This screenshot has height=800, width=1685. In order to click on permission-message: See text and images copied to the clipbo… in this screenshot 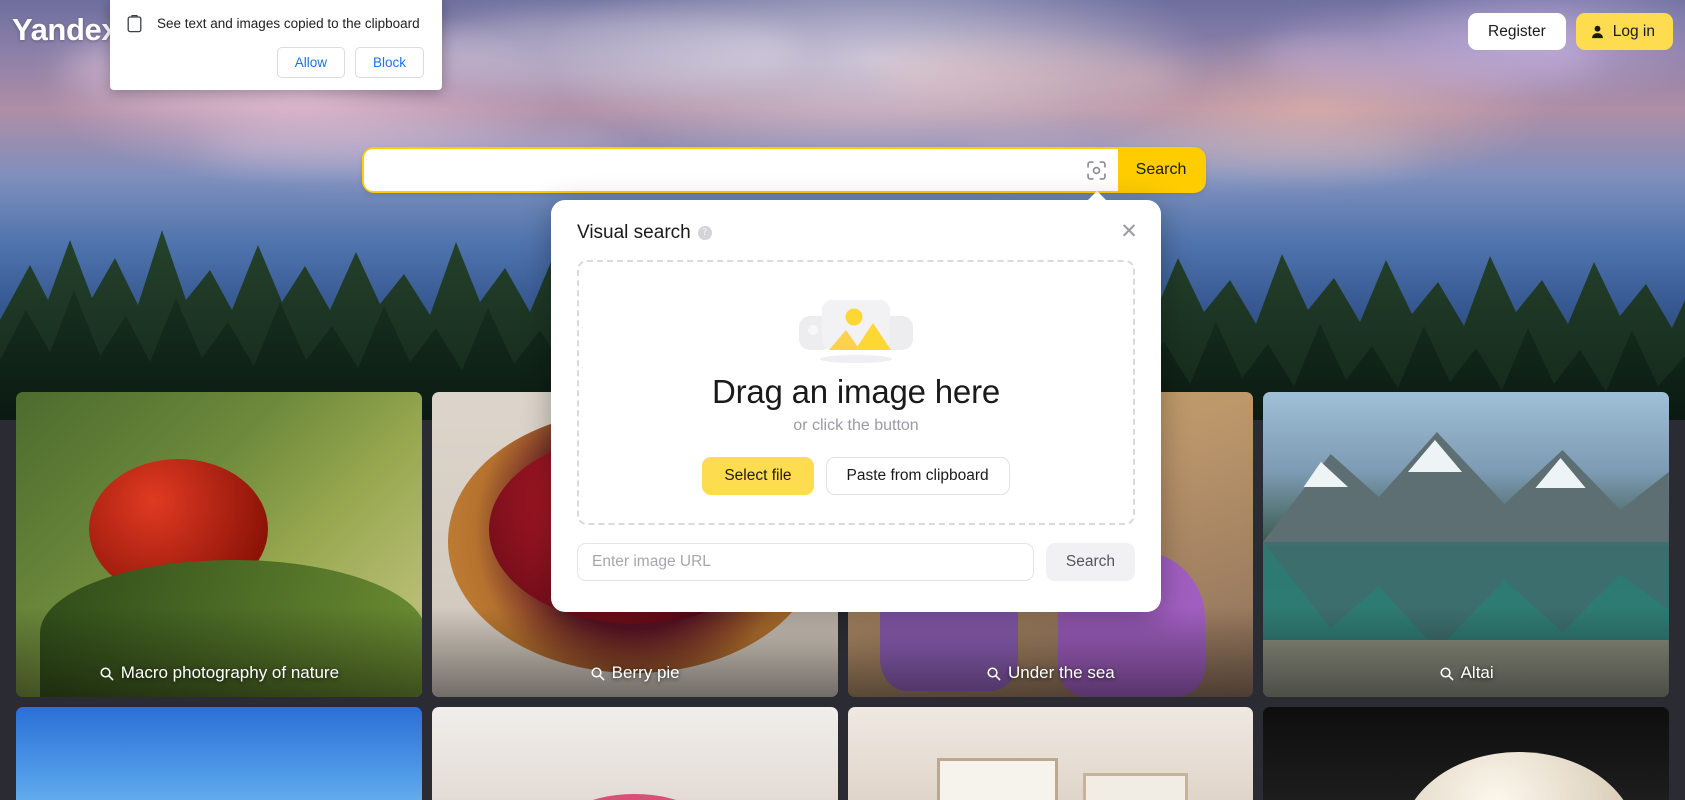, I will do `click(288, 23)`.